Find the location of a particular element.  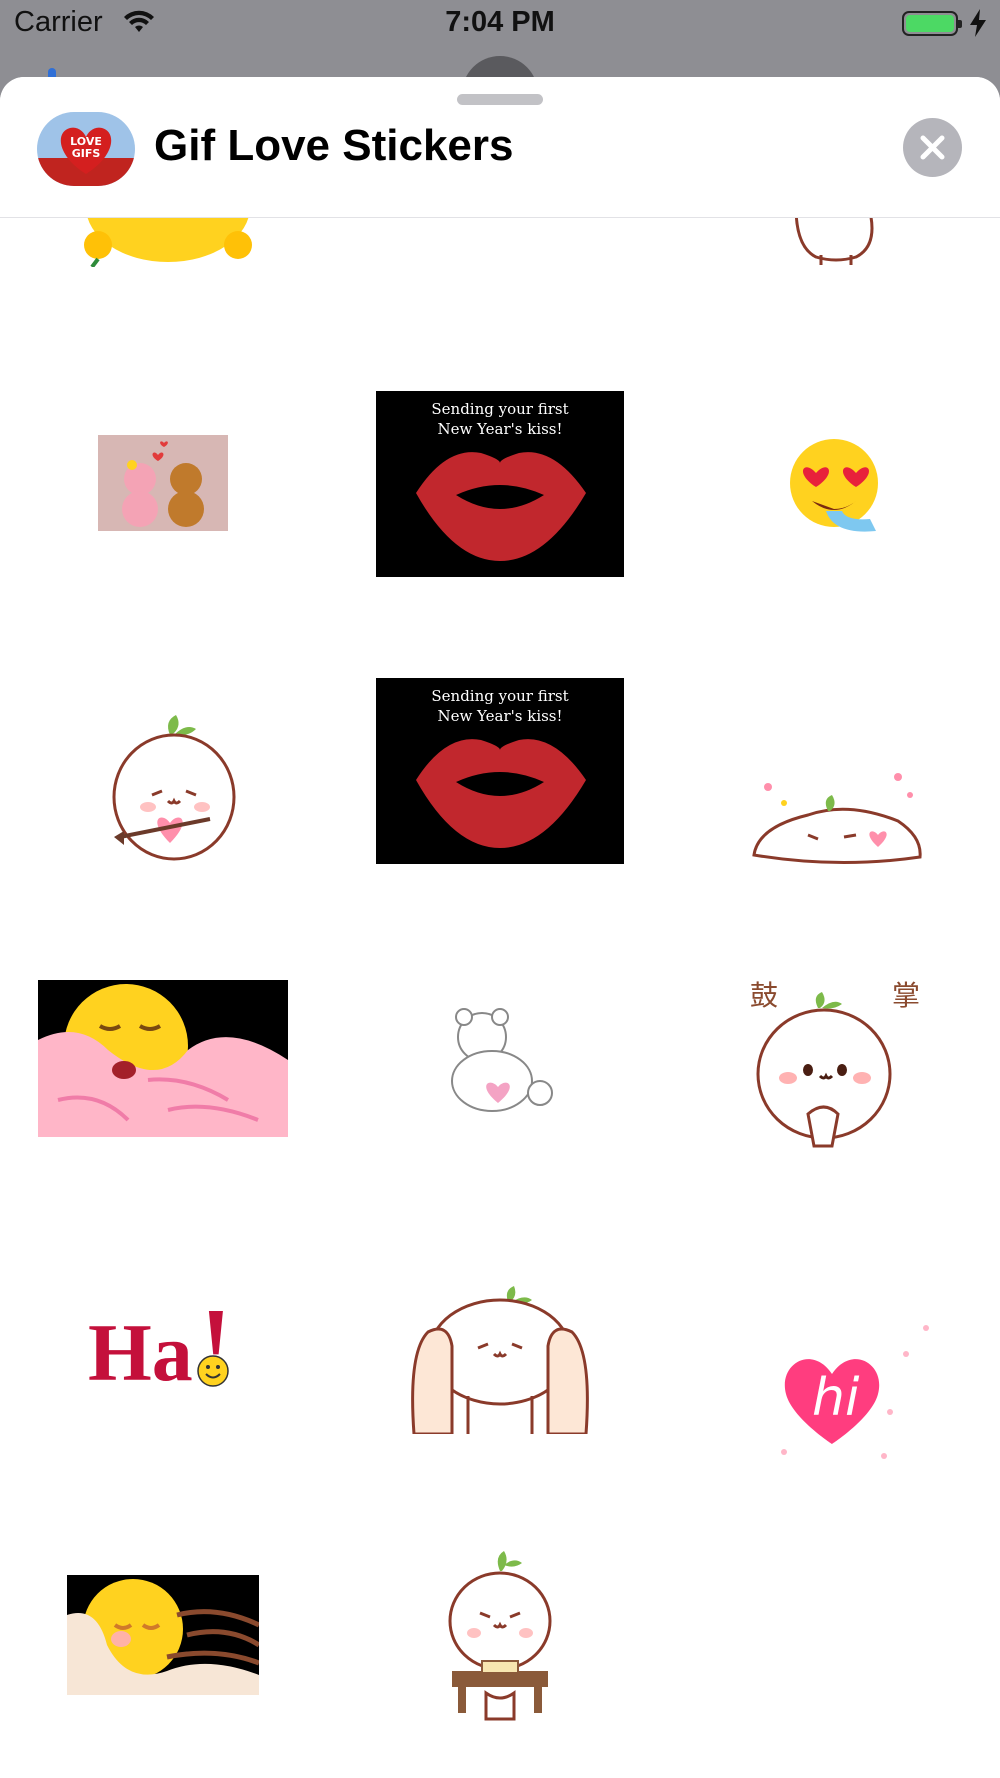

sticker-sleeping-emoji-bed is located at coordinates (163, 1635).